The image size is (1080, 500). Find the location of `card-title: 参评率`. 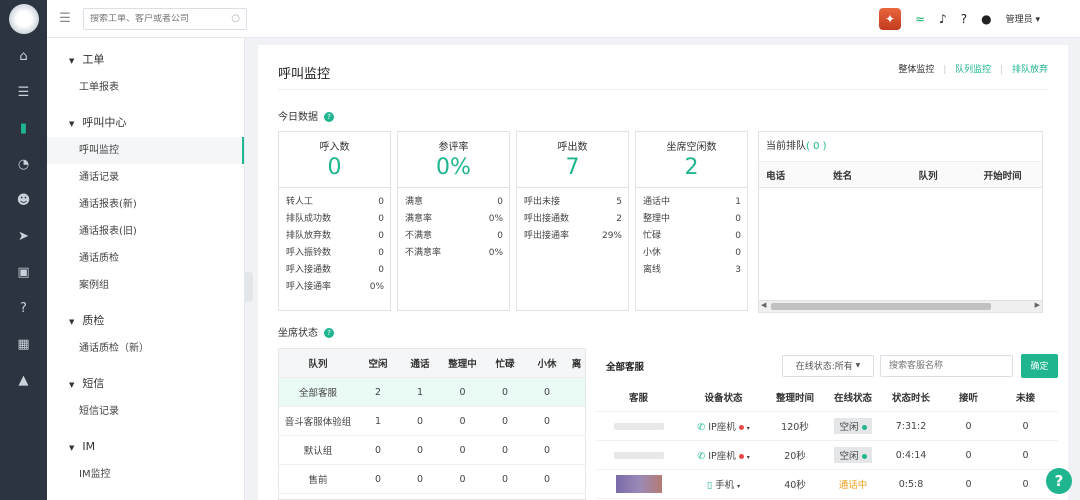

card-title: 参评率 is located at coordinates (453, 147).